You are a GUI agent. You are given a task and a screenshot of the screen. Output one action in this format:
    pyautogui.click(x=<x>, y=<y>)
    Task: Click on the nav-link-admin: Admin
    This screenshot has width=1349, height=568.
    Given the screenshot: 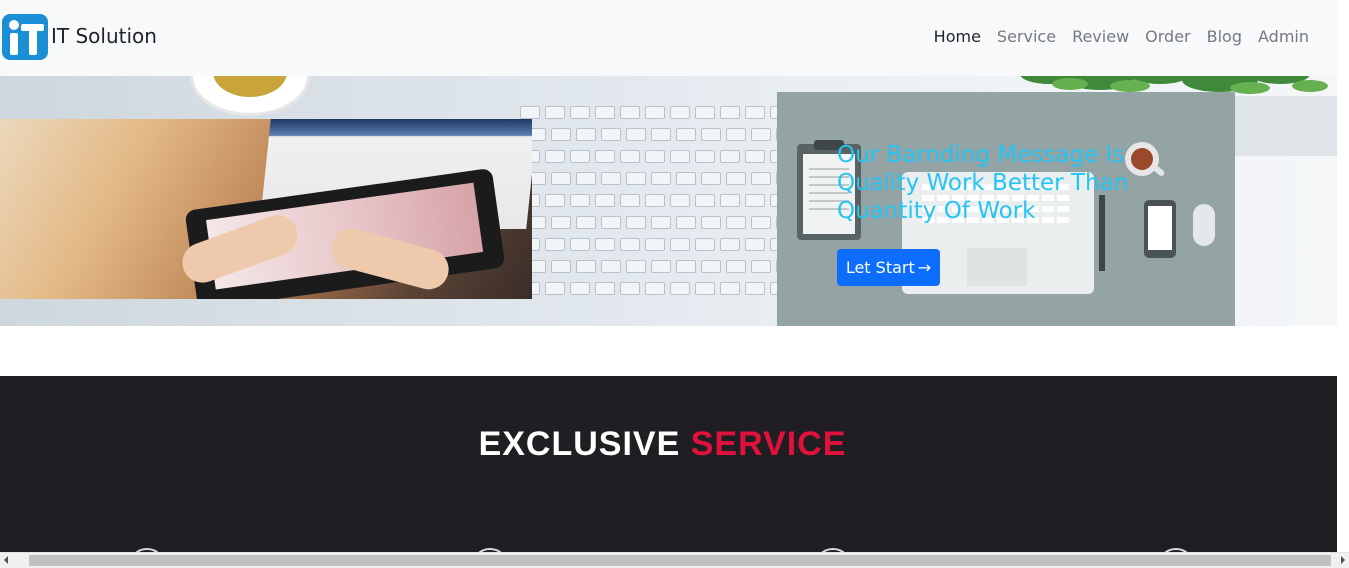 What is the action you would take?
    pyautogui.click(x=1283, y=36)
    